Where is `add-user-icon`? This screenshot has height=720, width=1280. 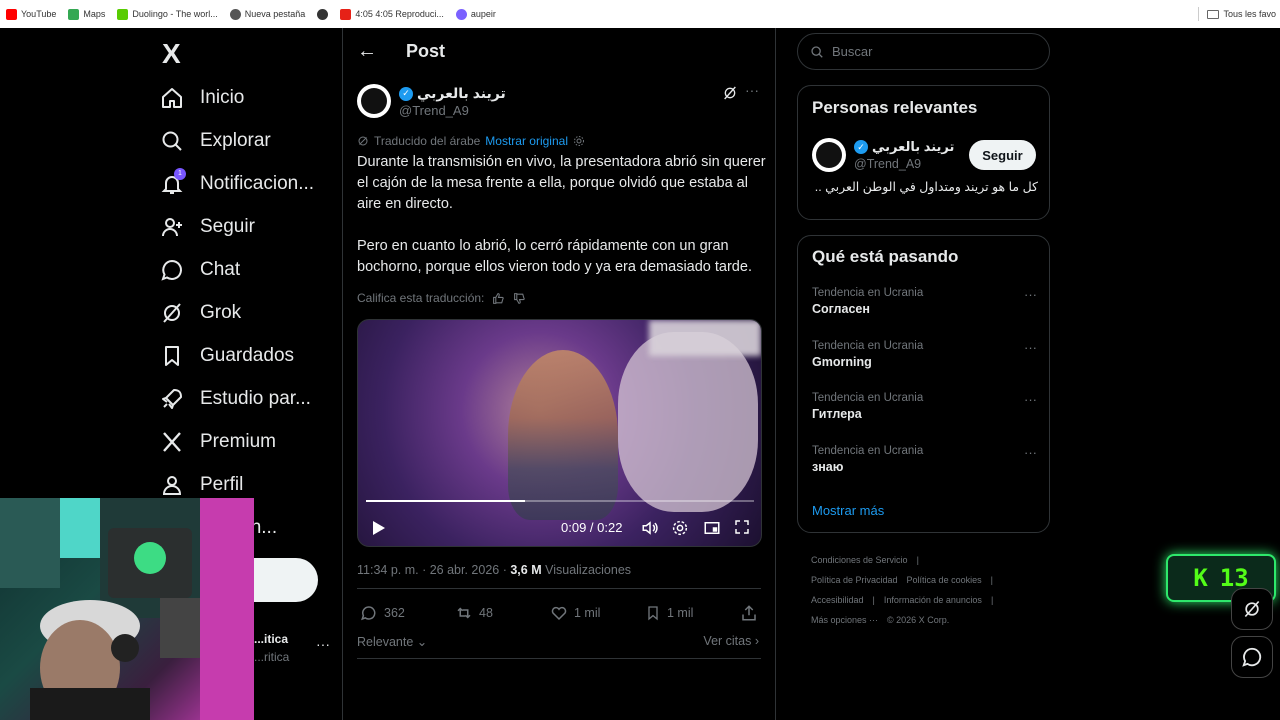
add-user-icon is located at coordinates (172, 227).